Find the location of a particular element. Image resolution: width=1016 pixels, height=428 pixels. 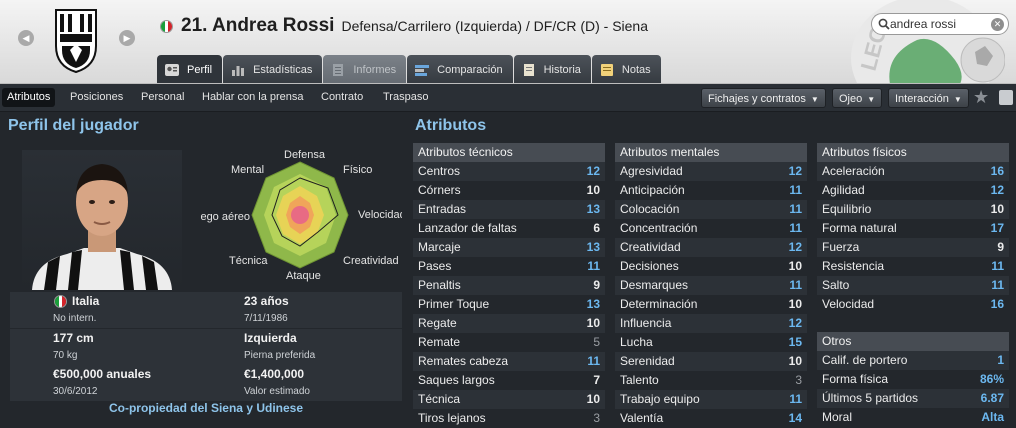

nationality-label: Italia is located at coordinates (86, 301).